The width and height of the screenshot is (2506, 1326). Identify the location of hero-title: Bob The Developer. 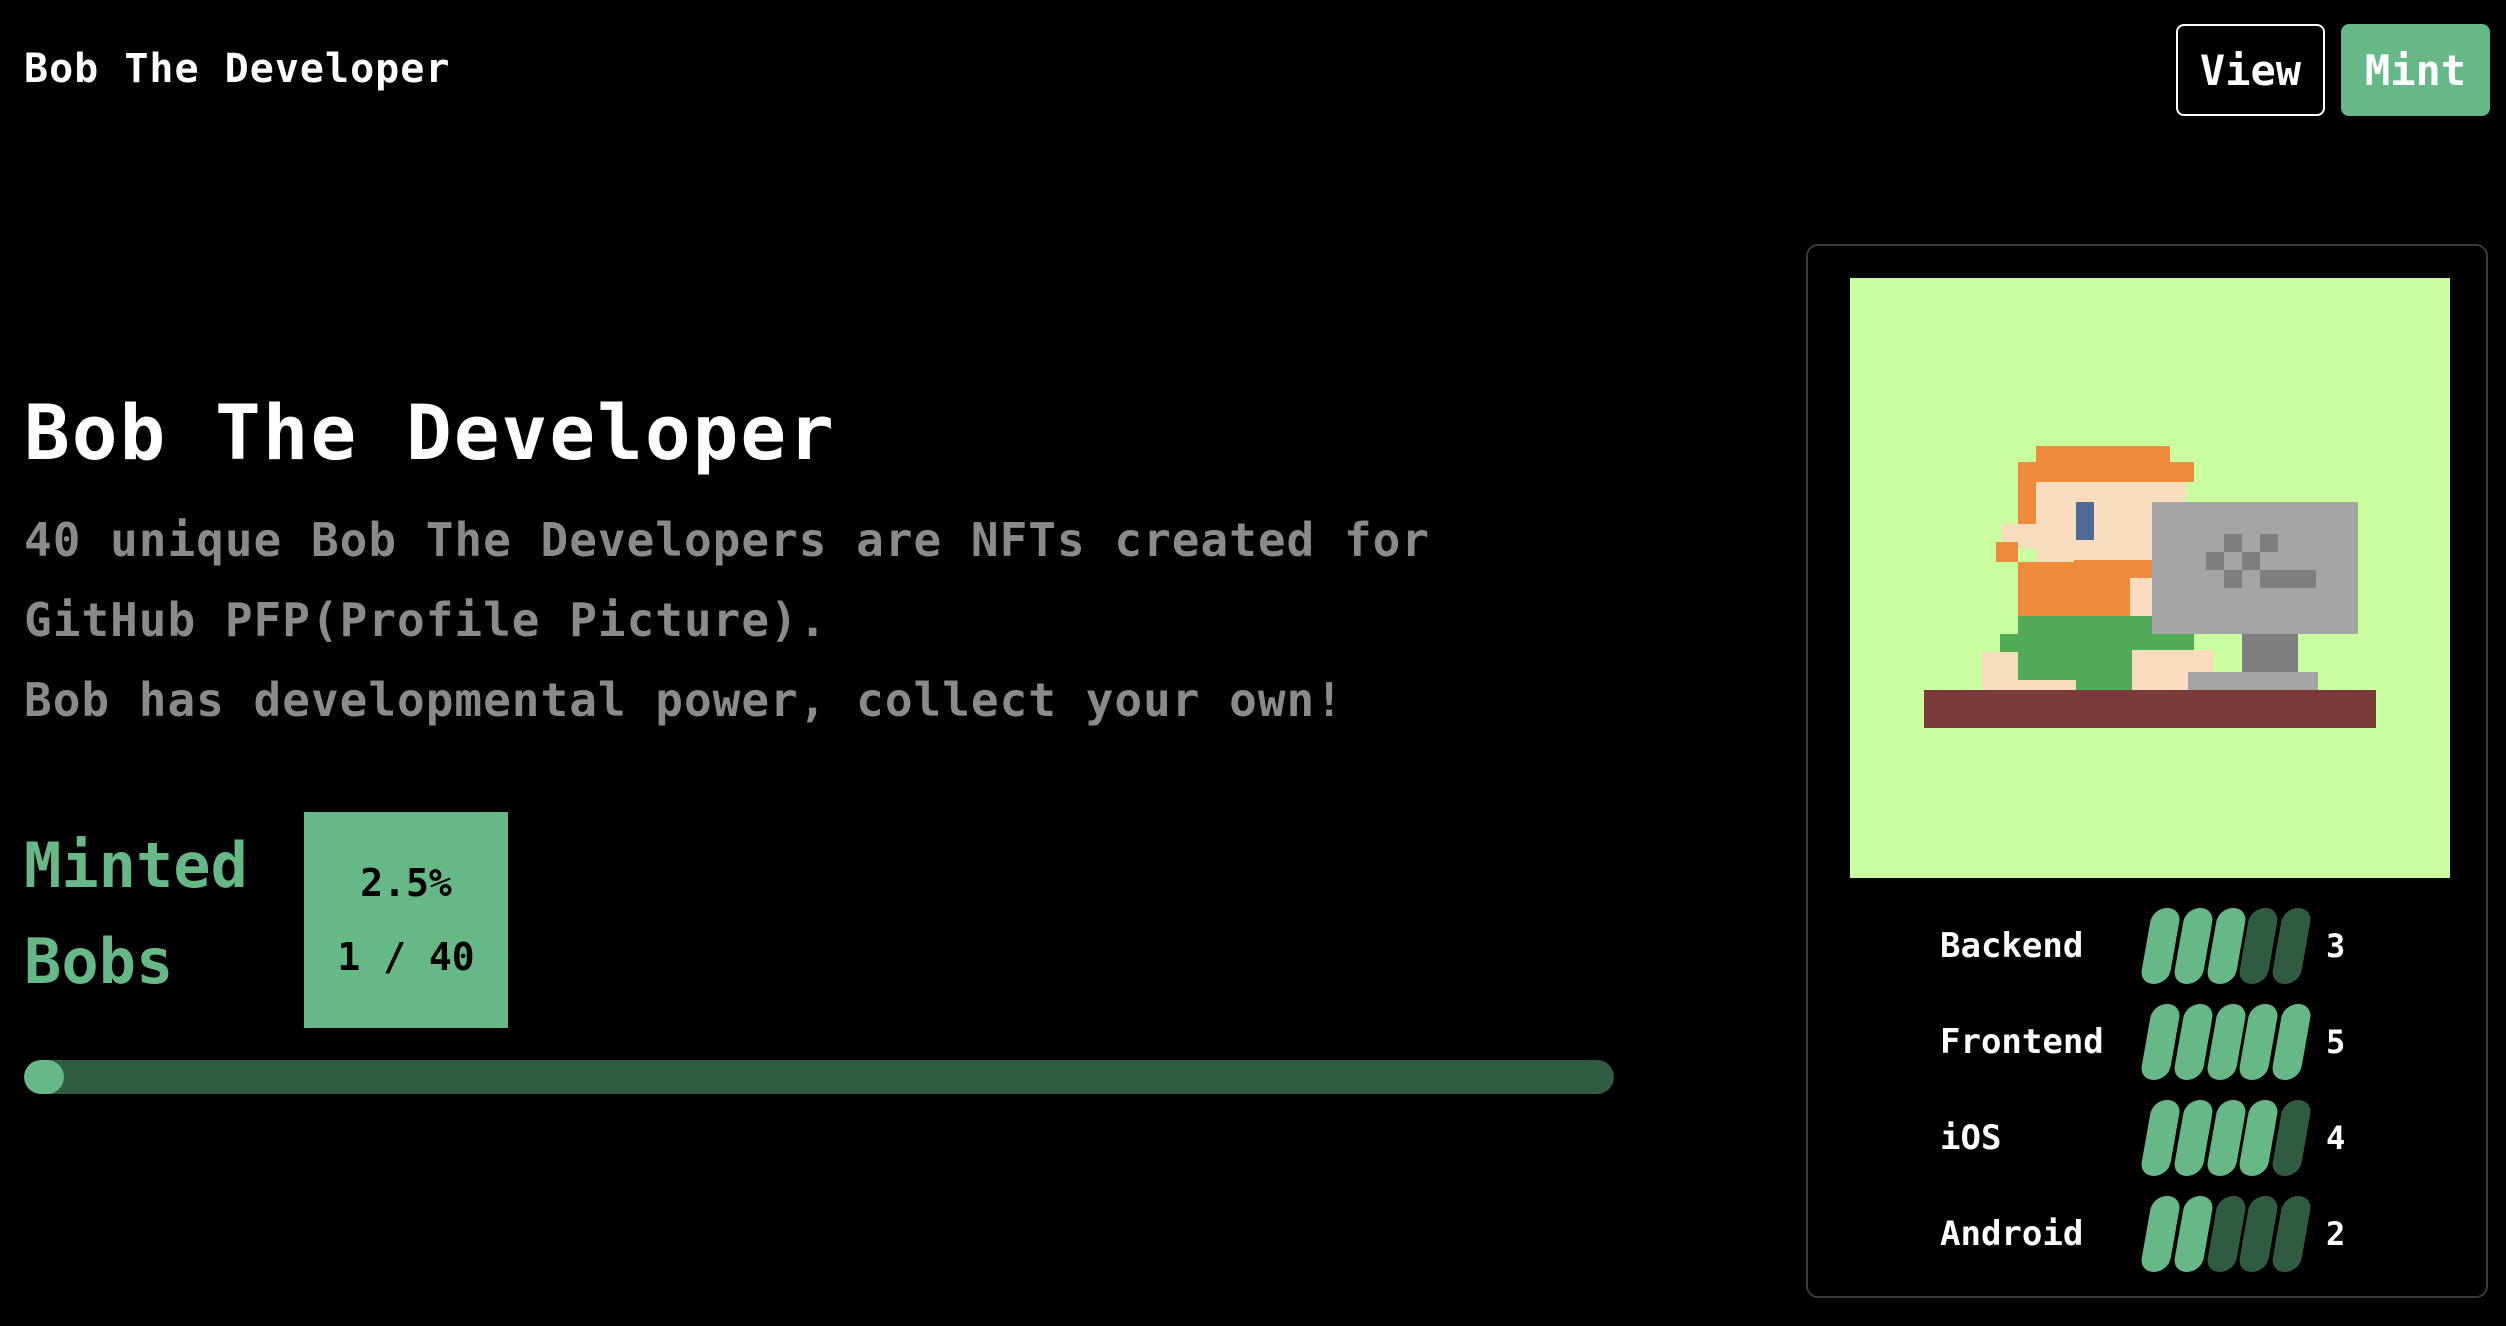
(430, 432).